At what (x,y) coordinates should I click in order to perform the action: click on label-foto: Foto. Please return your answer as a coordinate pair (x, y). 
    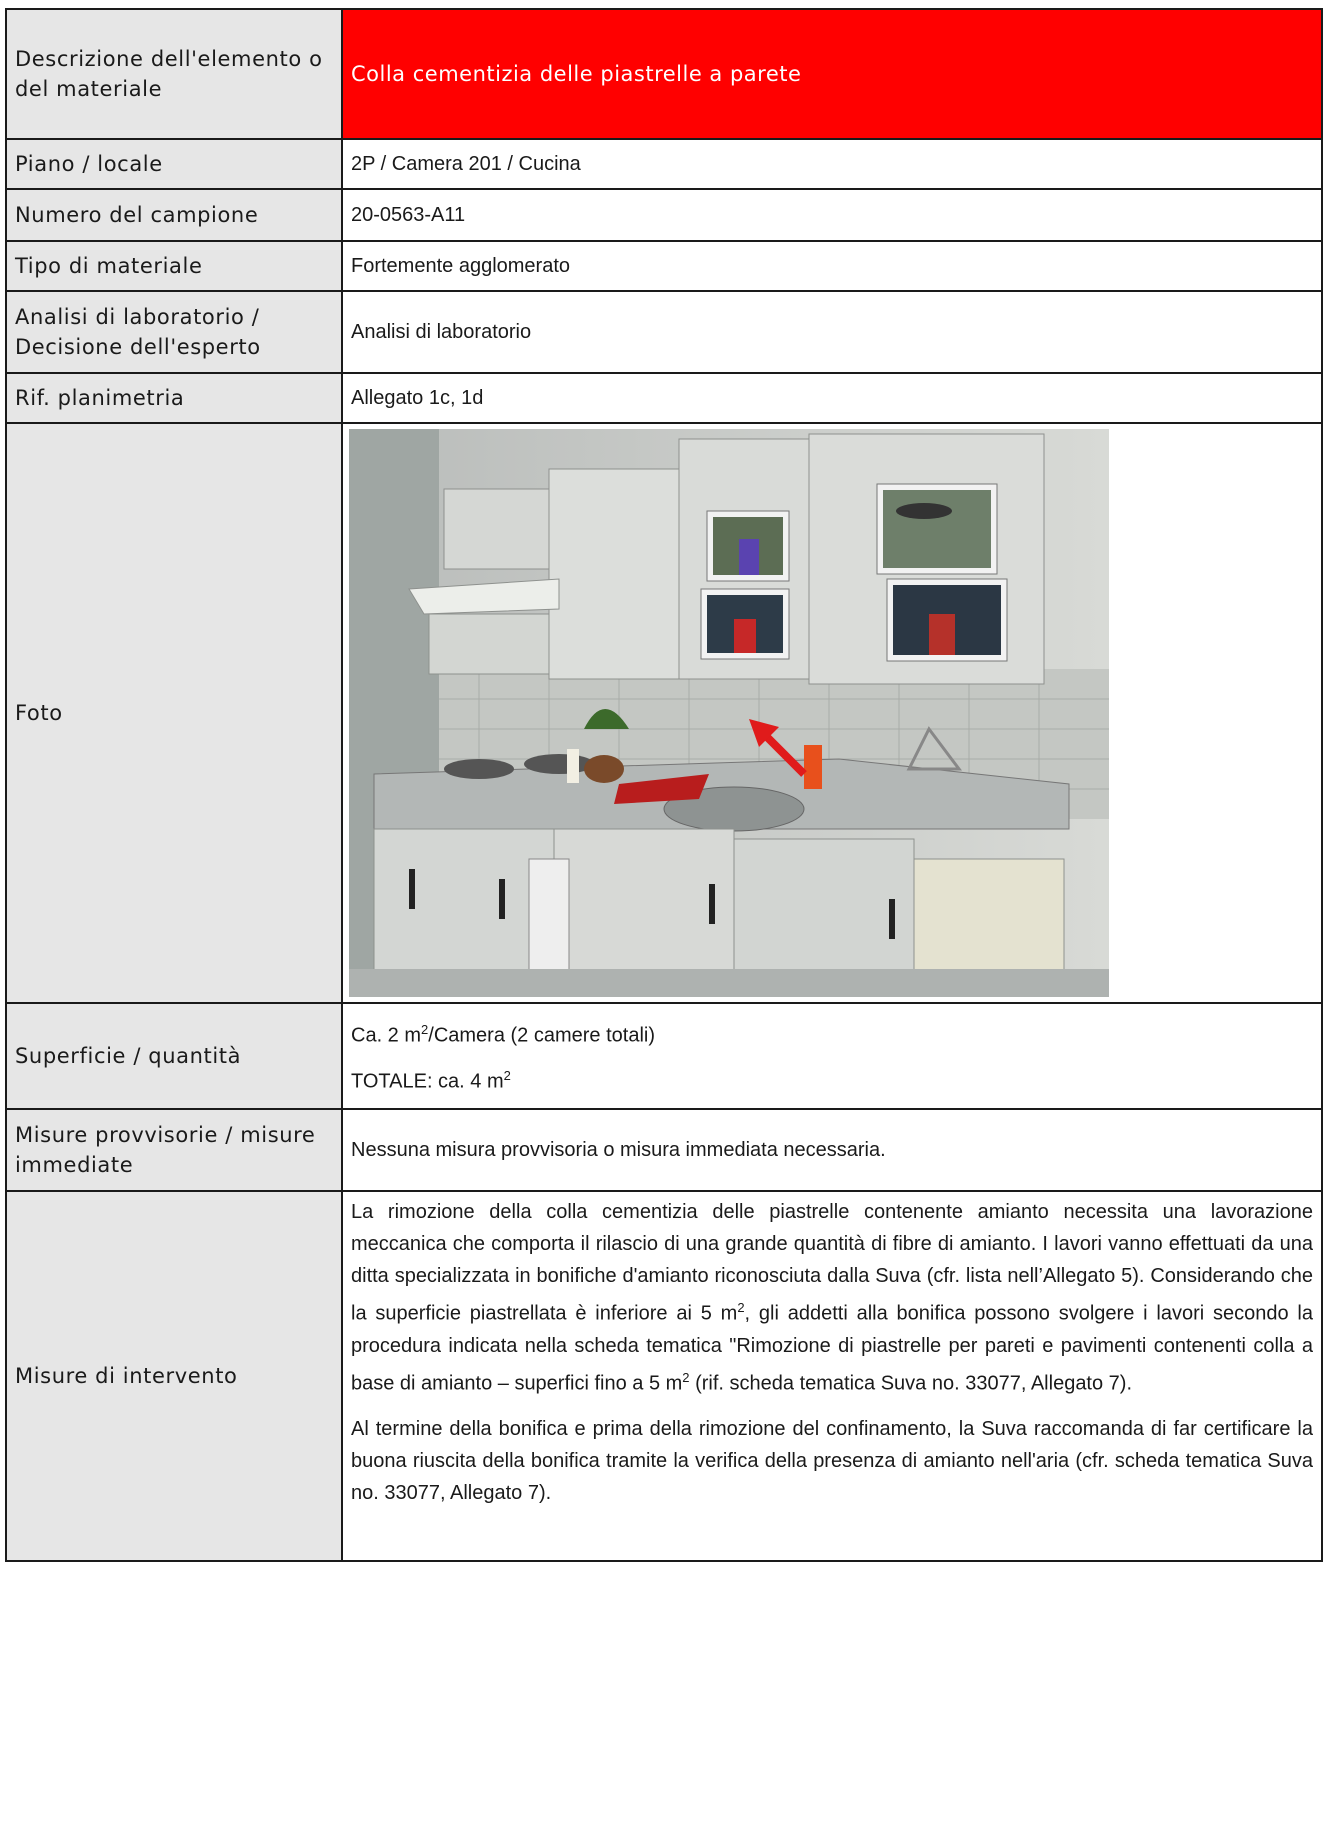
    Looking at the image, I should click on (174, 713).